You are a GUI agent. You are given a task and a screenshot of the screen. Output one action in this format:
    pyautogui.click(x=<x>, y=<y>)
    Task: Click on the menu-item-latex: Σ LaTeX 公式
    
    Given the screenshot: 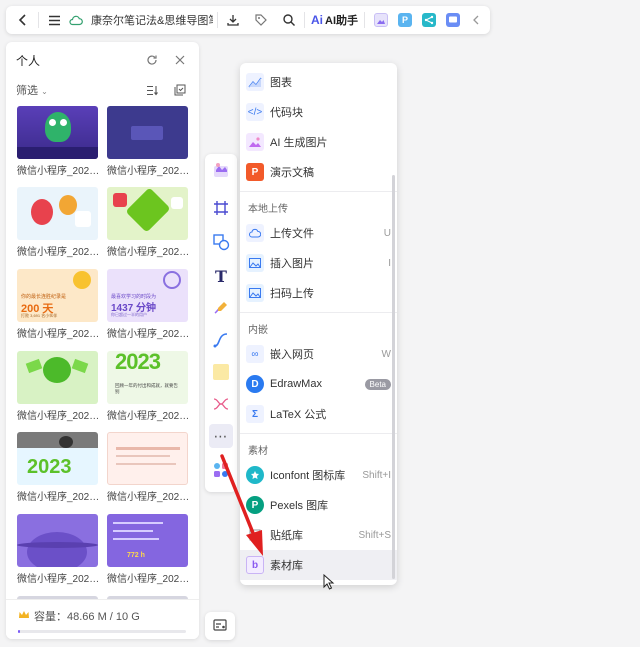 What is the action you would take?
    pyautogui.click(x=318, y=414)
    